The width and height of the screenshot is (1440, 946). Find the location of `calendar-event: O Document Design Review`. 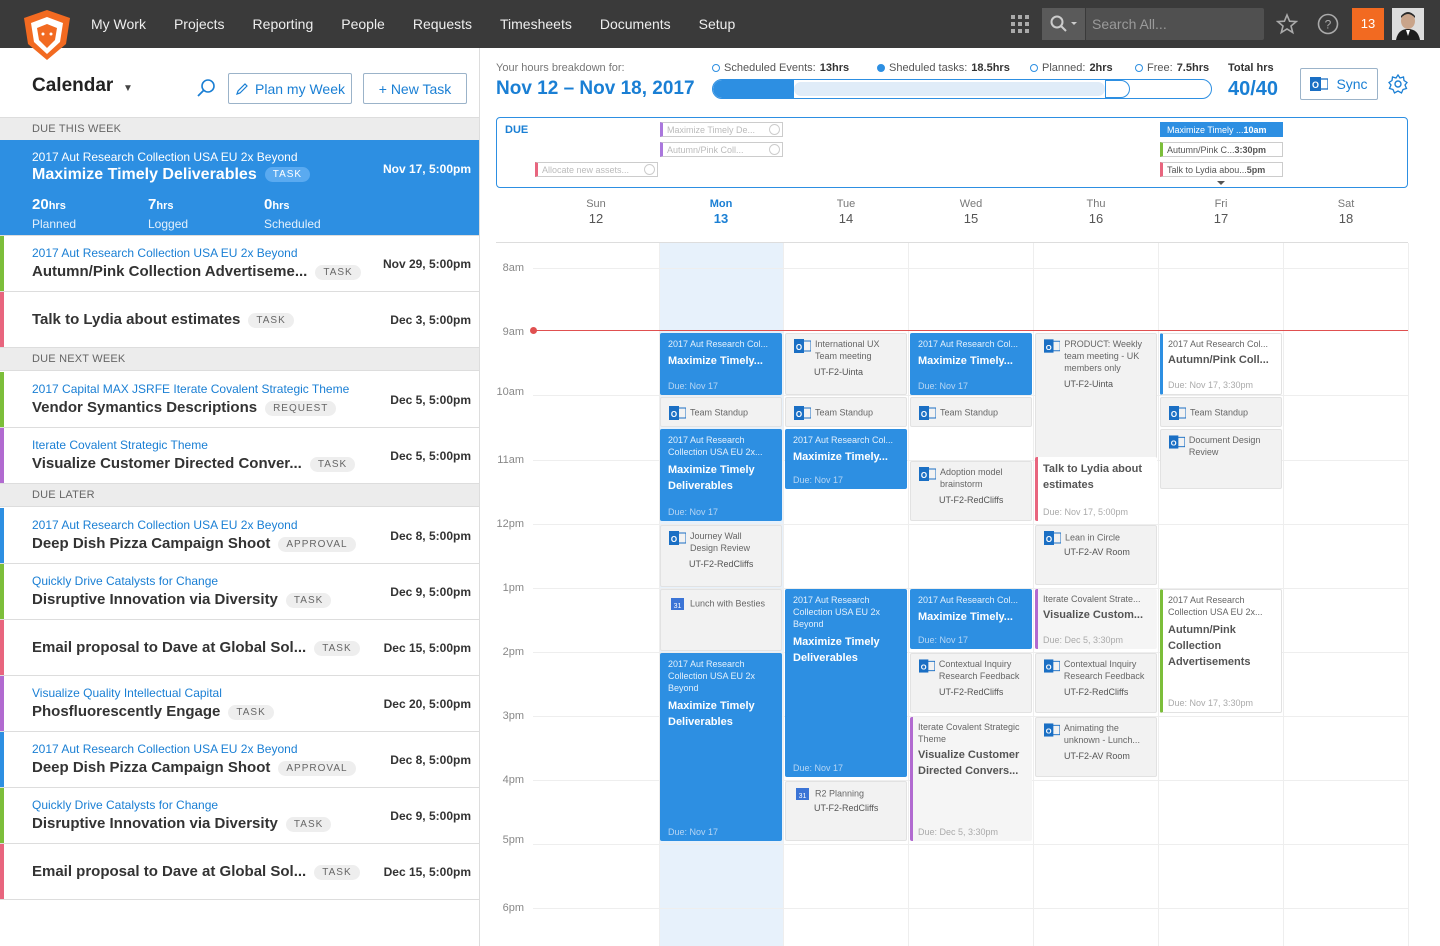

calendar-event: O Document Design Review is located at coordinates (1221, 459).